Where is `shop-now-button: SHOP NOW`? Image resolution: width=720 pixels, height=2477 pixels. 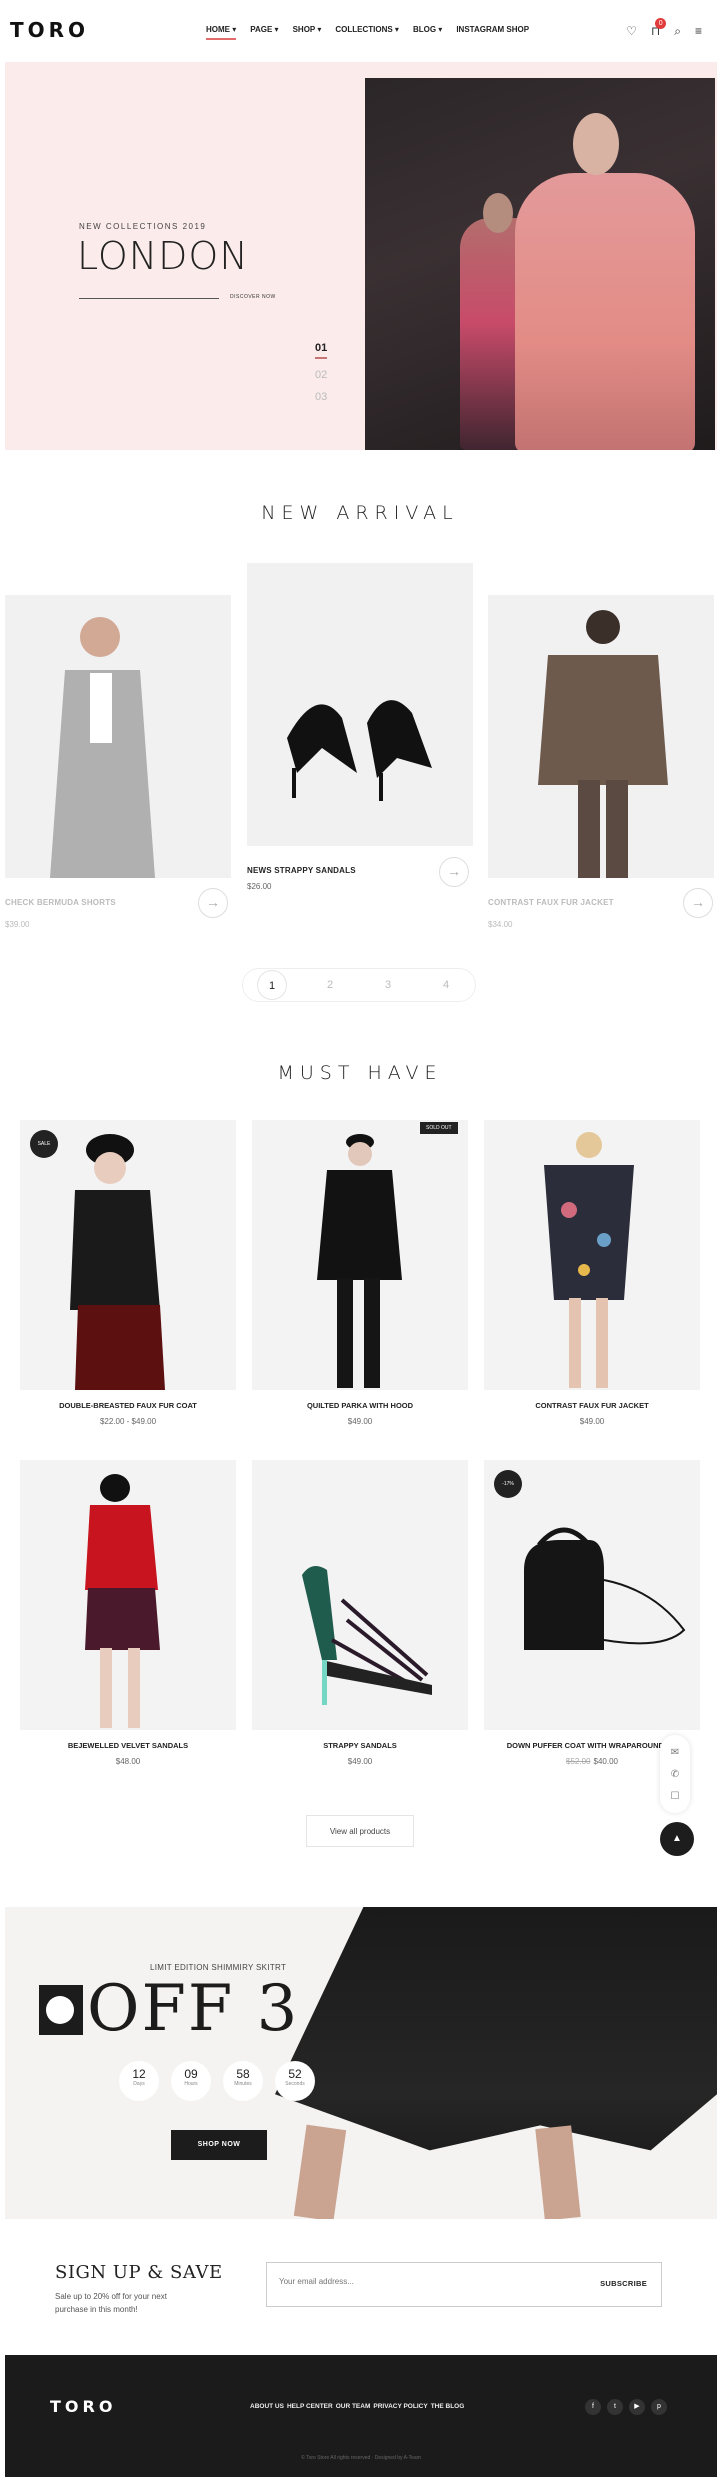 shop-now-button: SHOP NOW is located at coordinates (219, 2145).